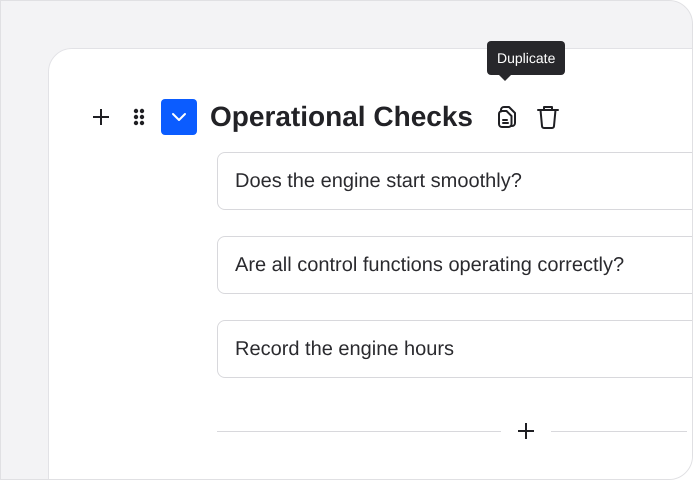 The width and height of the screenshot is (693, 480). Describe the element at coordinates (526, 58) in the screenshot. I see `tooltip: Duplicate` at that location.